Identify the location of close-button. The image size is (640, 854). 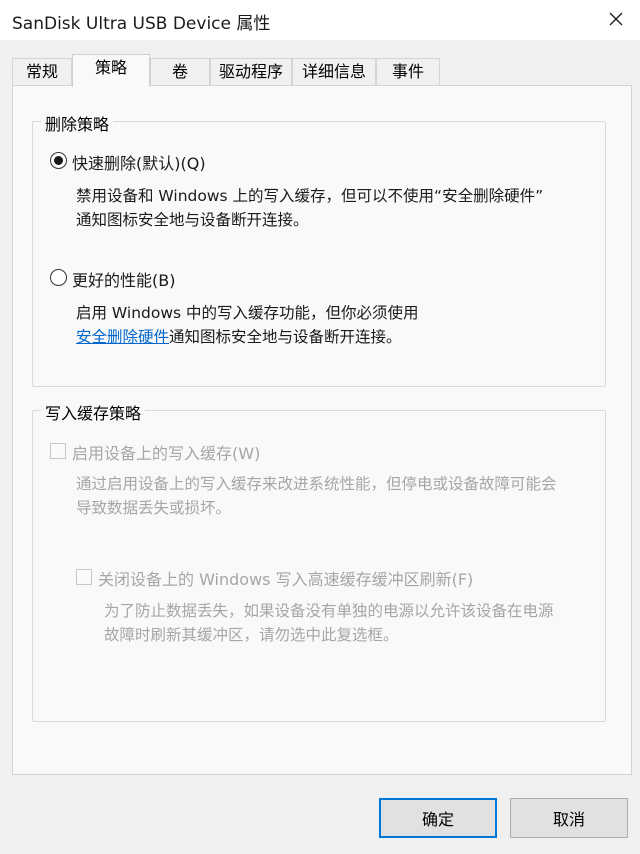
(616, 19).